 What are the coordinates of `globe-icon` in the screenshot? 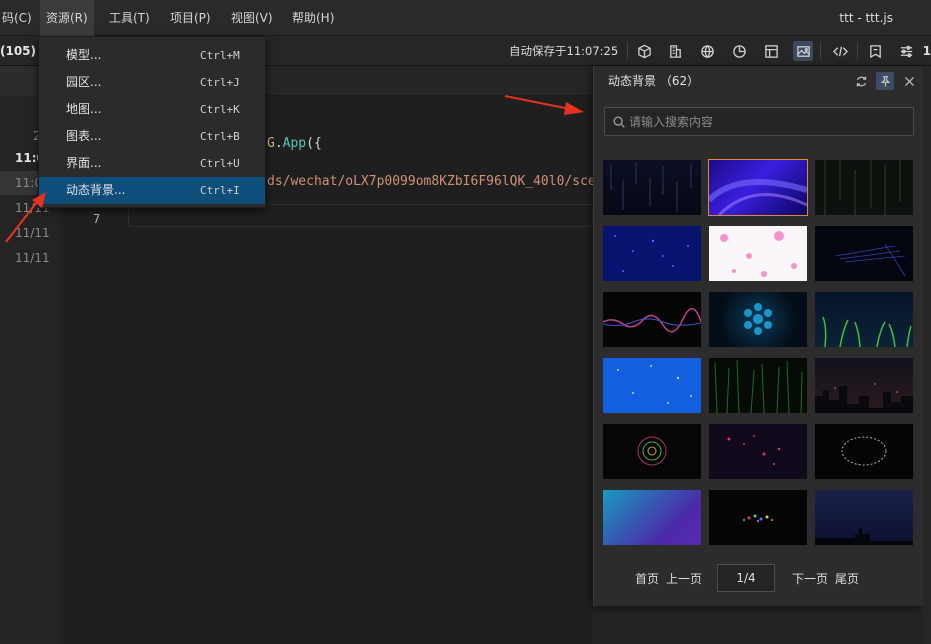 It's located at (707, 51).